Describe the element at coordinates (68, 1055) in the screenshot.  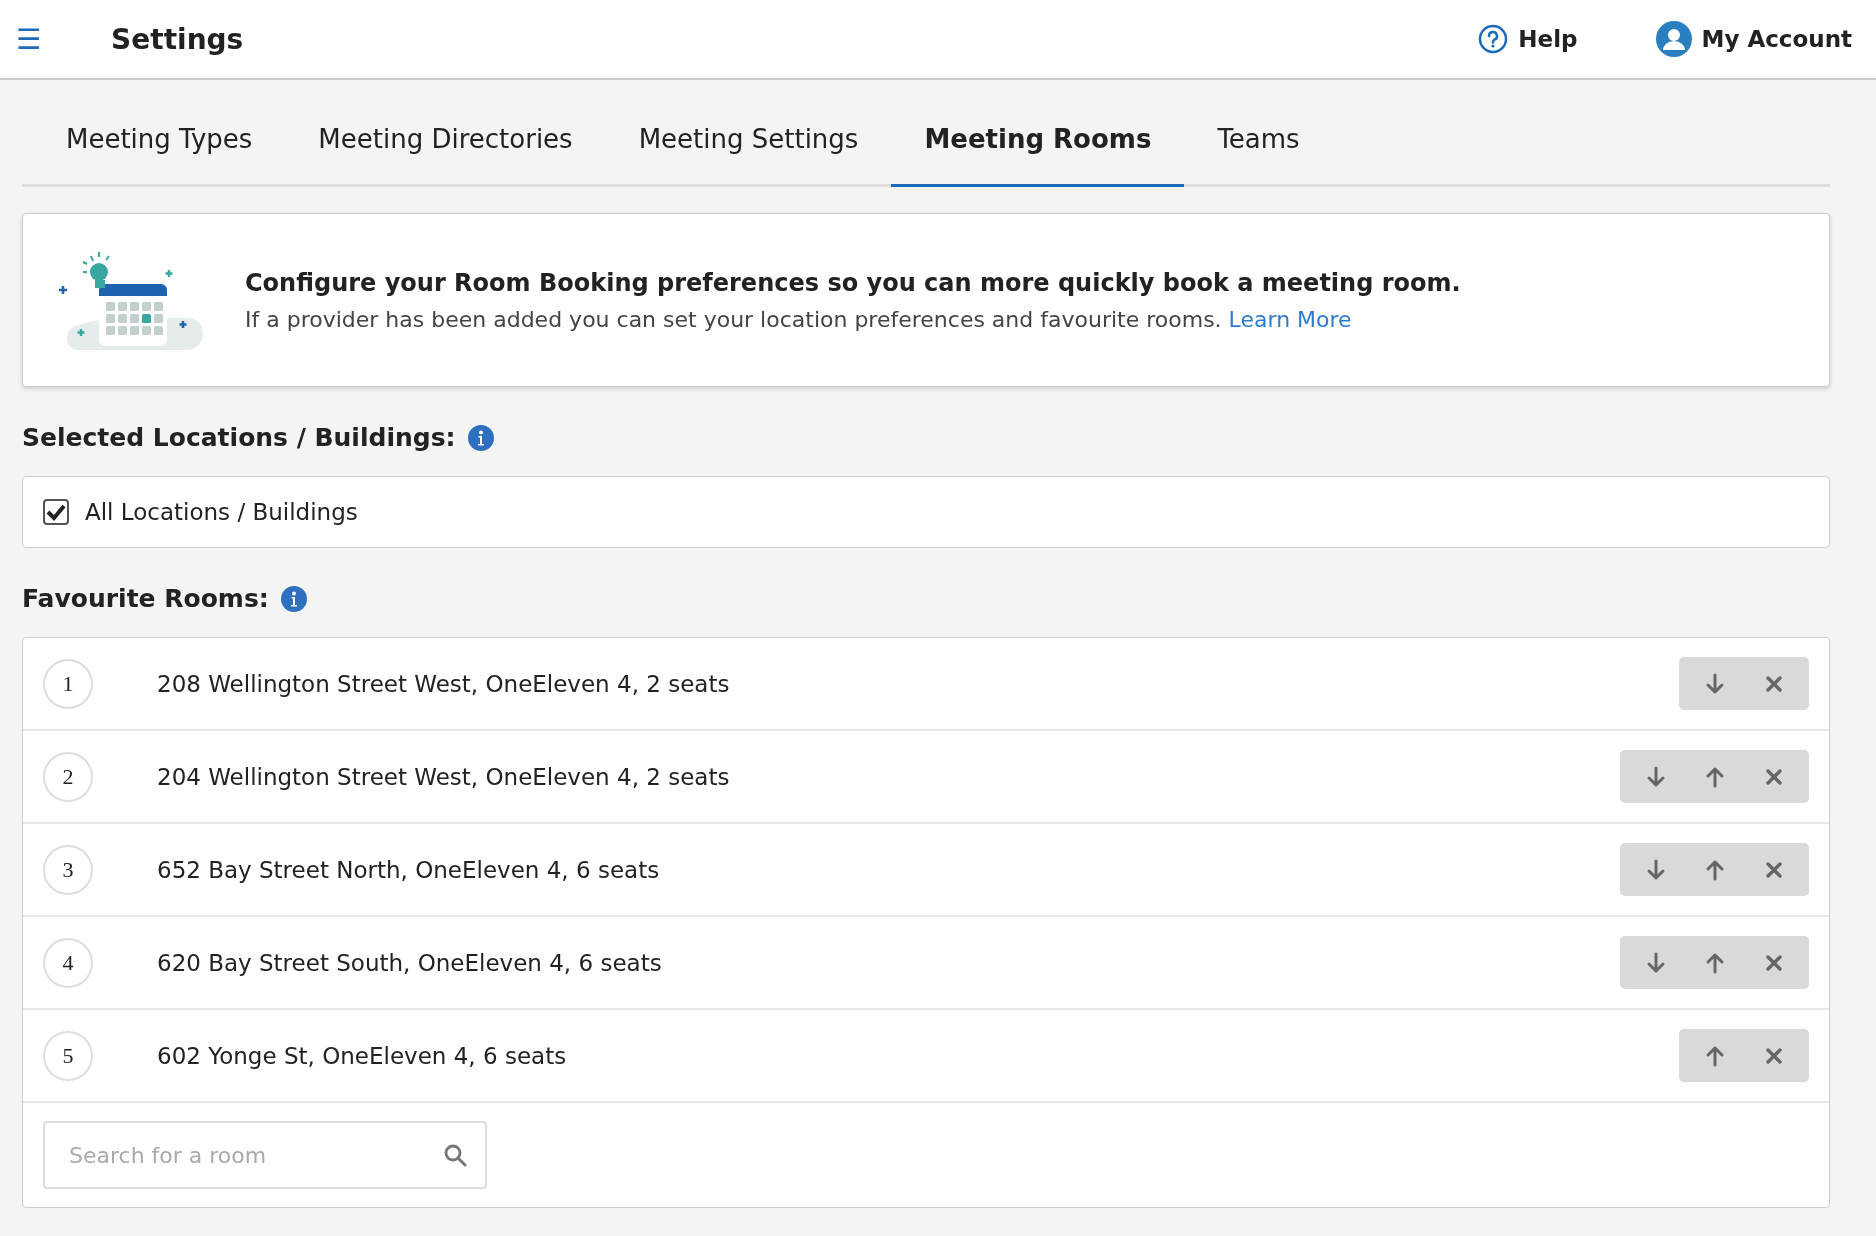
I see `rank-number: 5` at that location.